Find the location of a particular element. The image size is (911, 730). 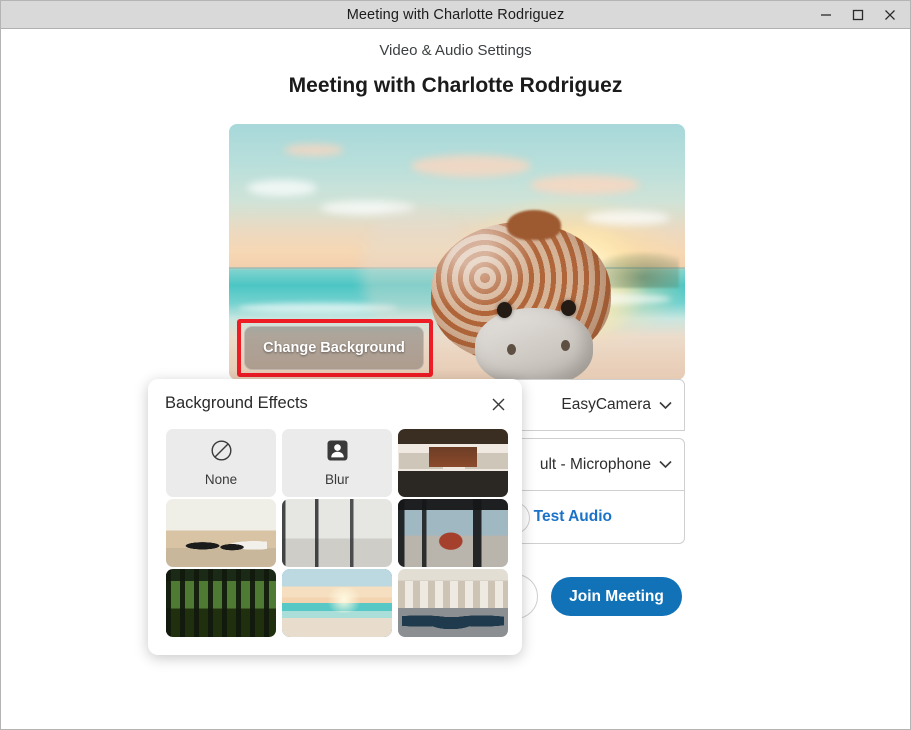

subject-snout is located at coordinates (534, 344).